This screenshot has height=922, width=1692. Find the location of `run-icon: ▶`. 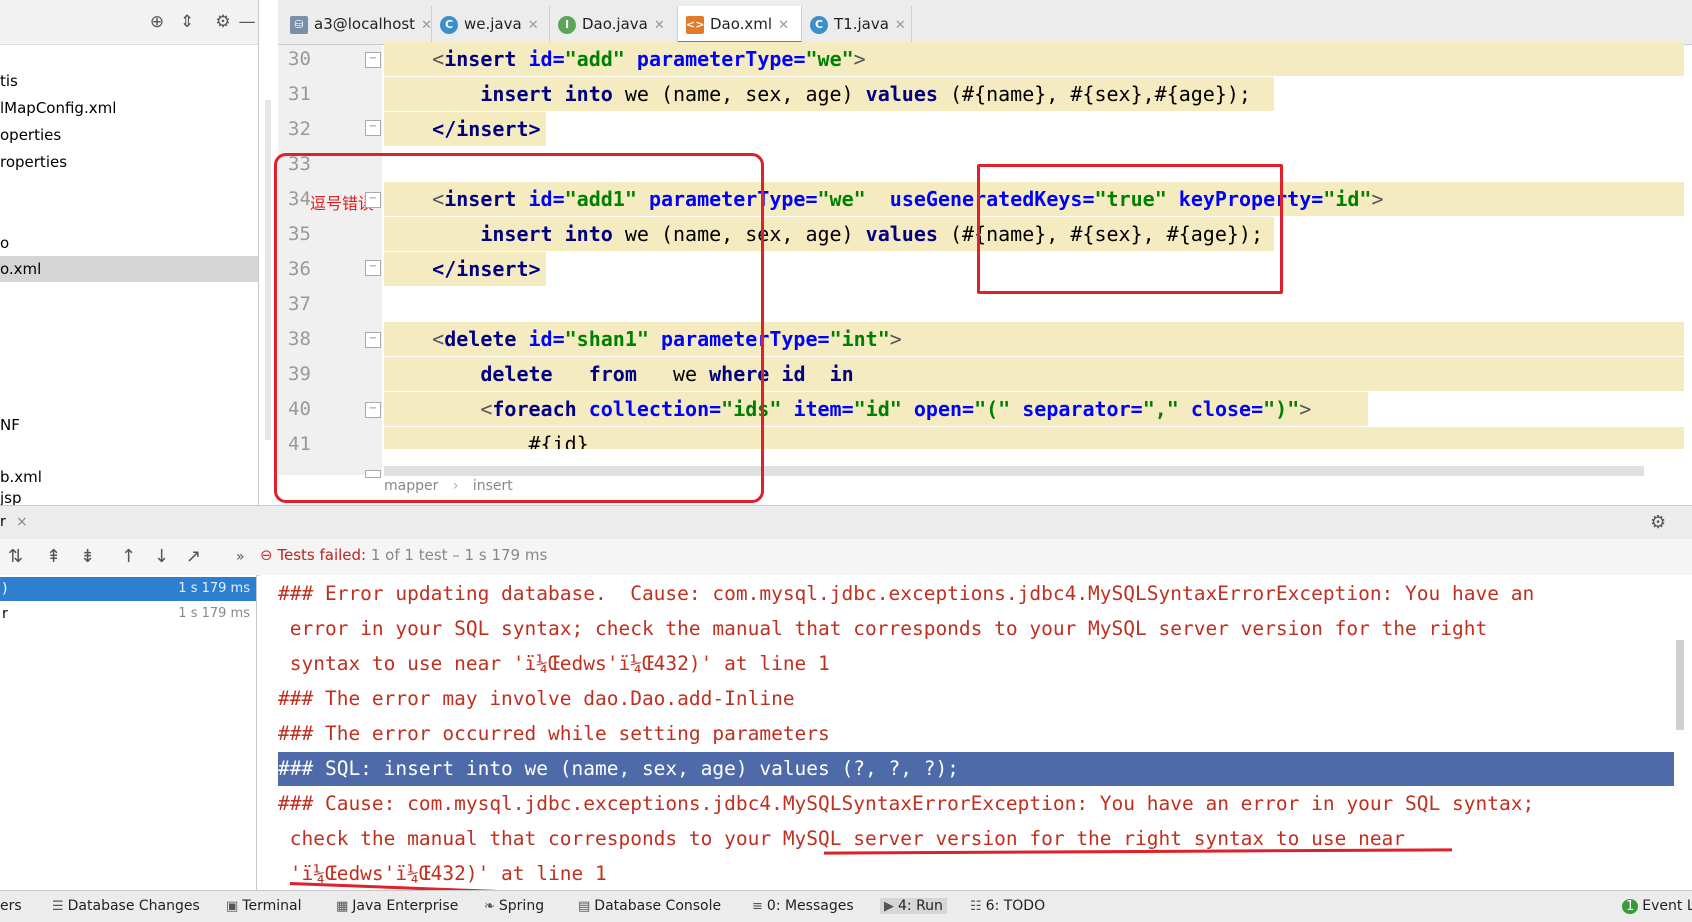

run-icon: ▶ is located at coordinates (889, 906).